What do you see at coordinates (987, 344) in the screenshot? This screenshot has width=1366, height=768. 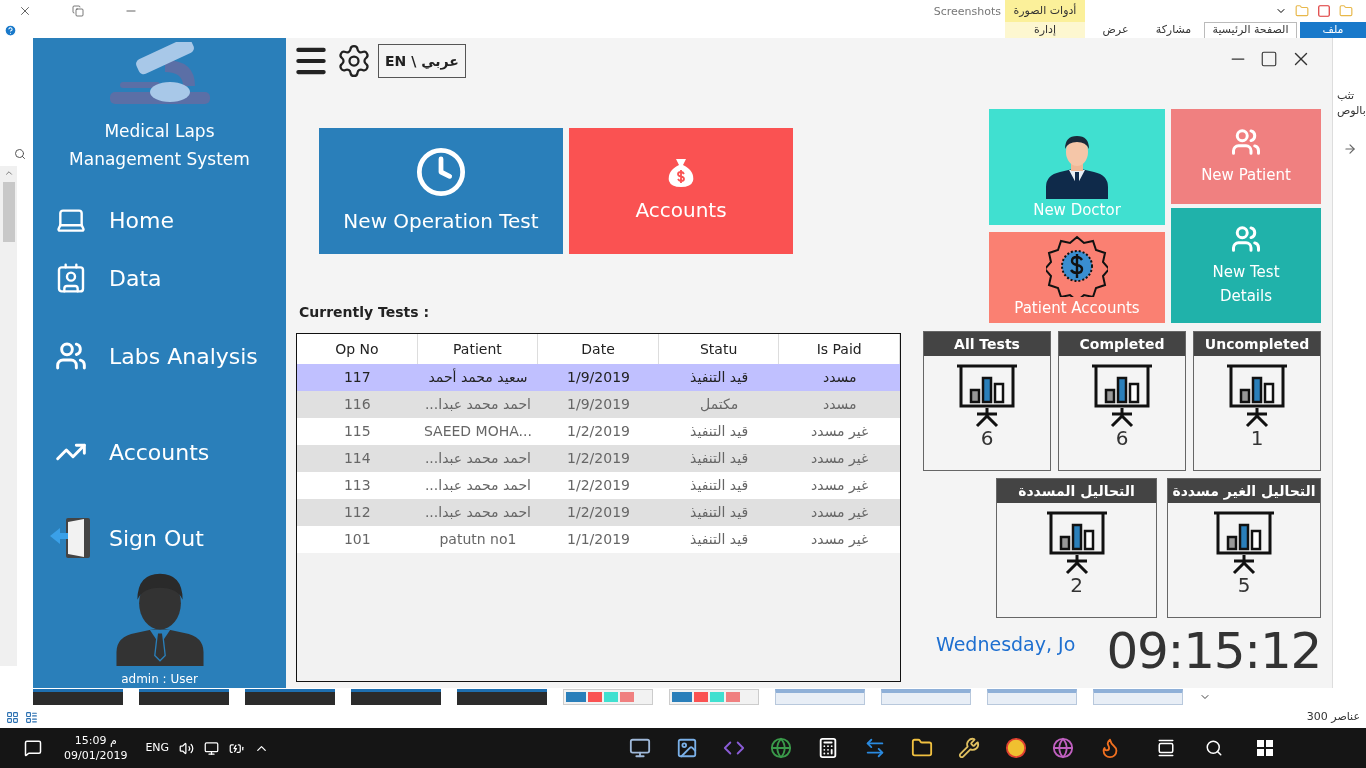 I see `stat-title: All Tests` at bounding box center [987, 344].